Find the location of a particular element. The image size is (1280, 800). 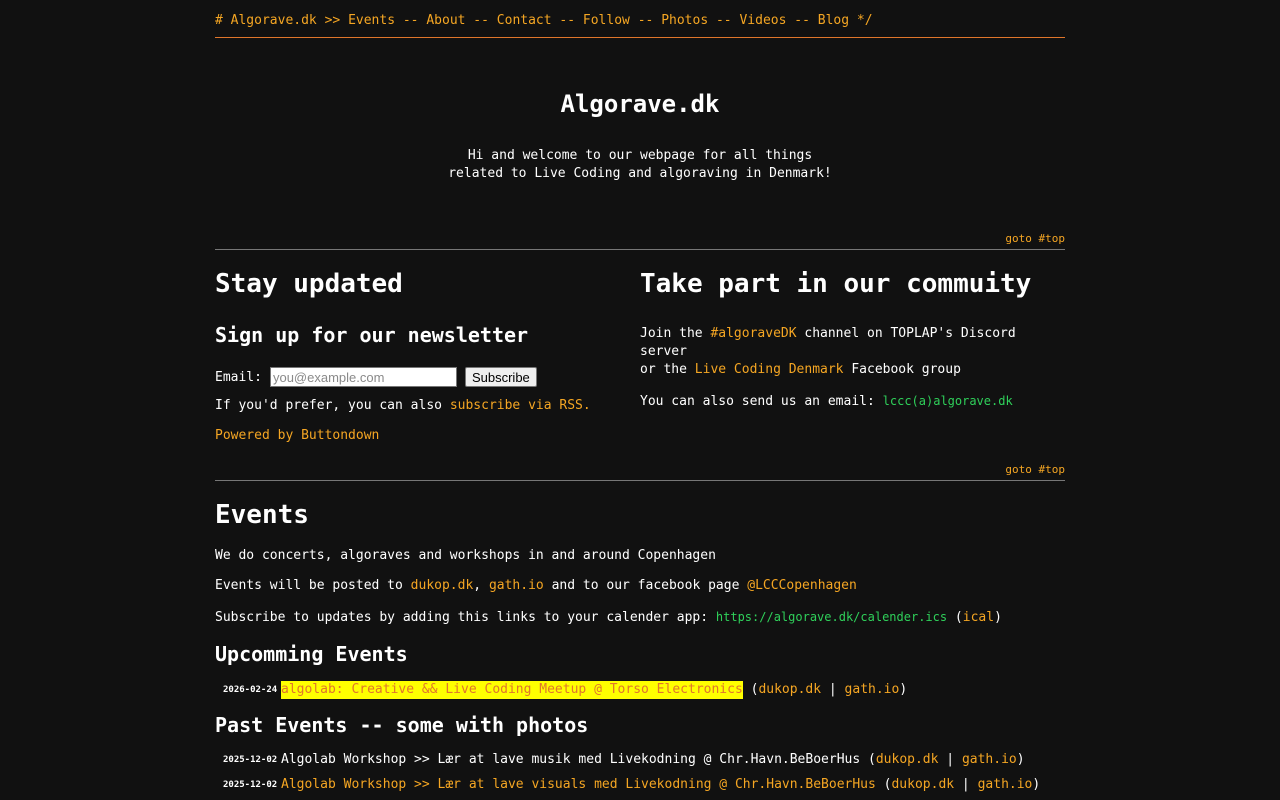

mail-prefix: You can also send us an email: is located at coordinates (761, 401).